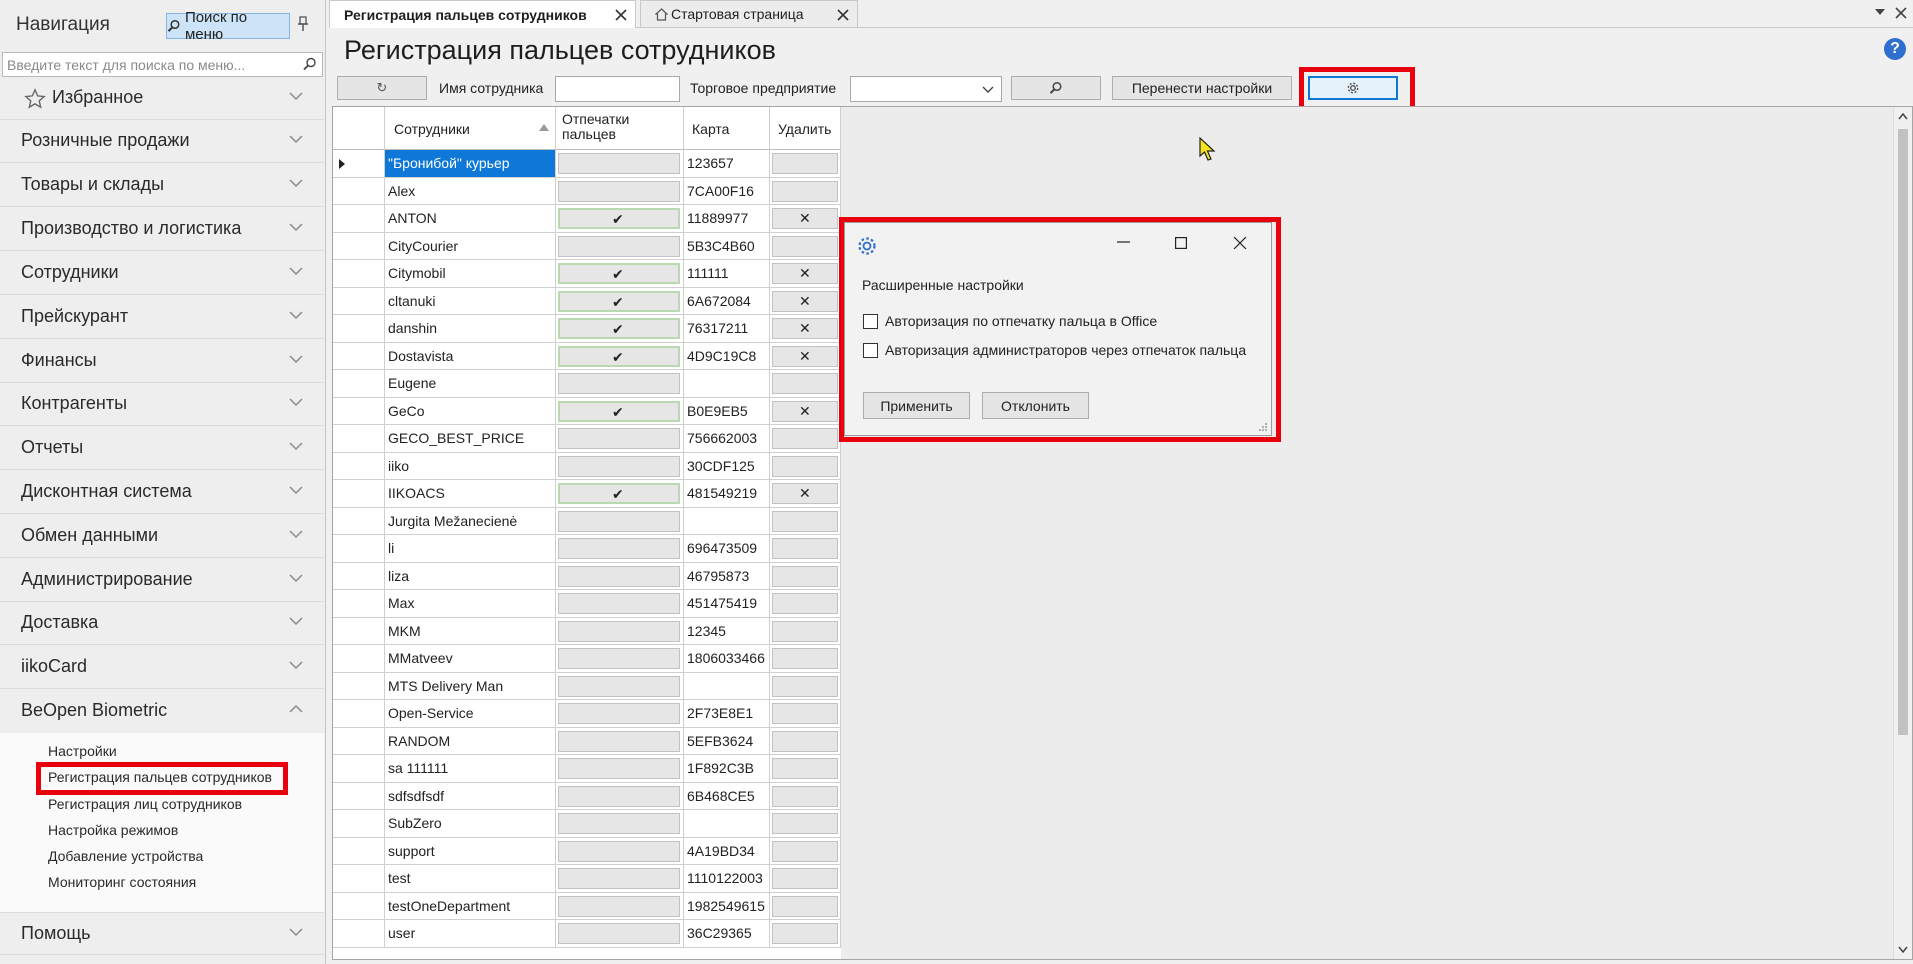 Image resolution: width=1913 pixels, height=964 pixels. What do you see at coordinates (620, 128) in the screenshot?
I see `column-header-fingerprints: Отпечатки пальцев` at bounding box center [620, 128].